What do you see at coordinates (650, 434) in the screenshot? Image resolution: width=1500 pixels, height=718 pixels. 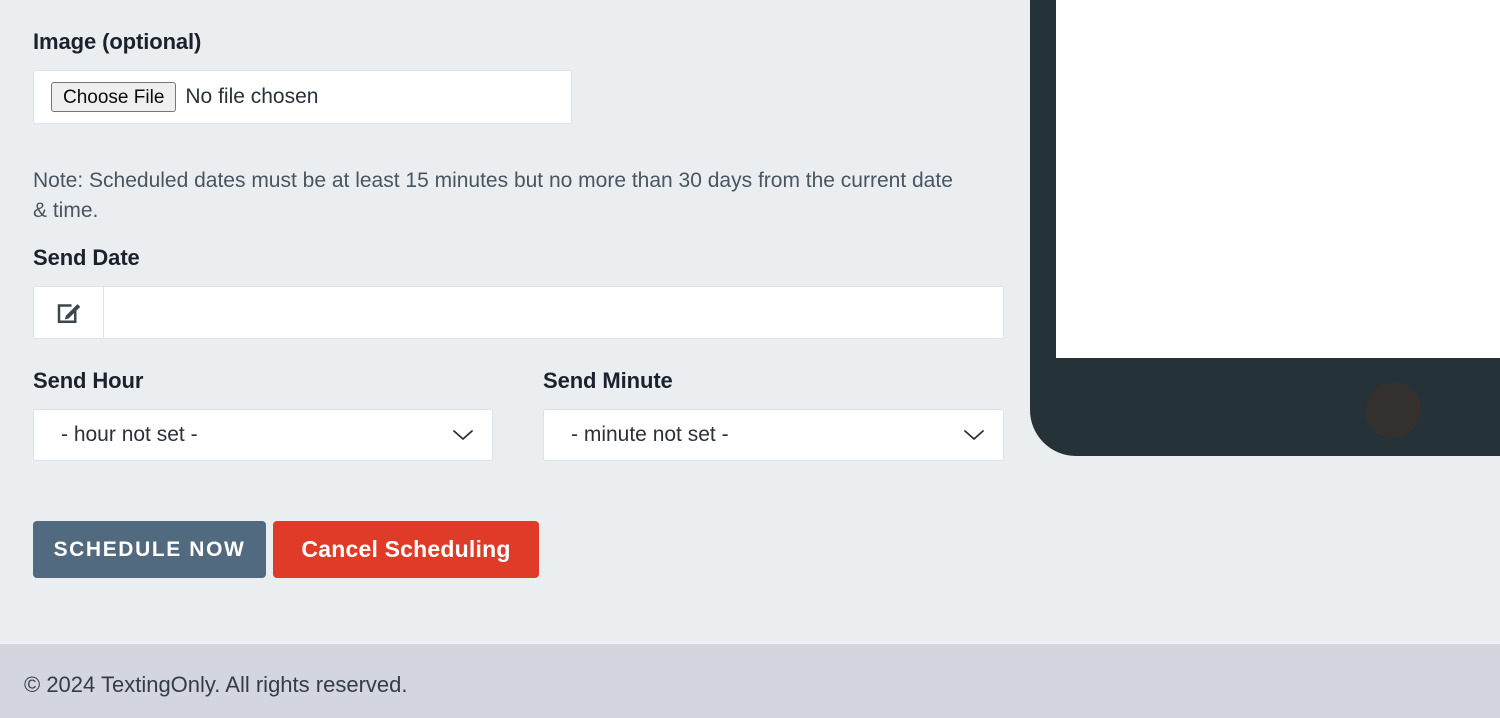 I see `send-minute-selected-value: - minute not set -` at bounding box center [650, 434].